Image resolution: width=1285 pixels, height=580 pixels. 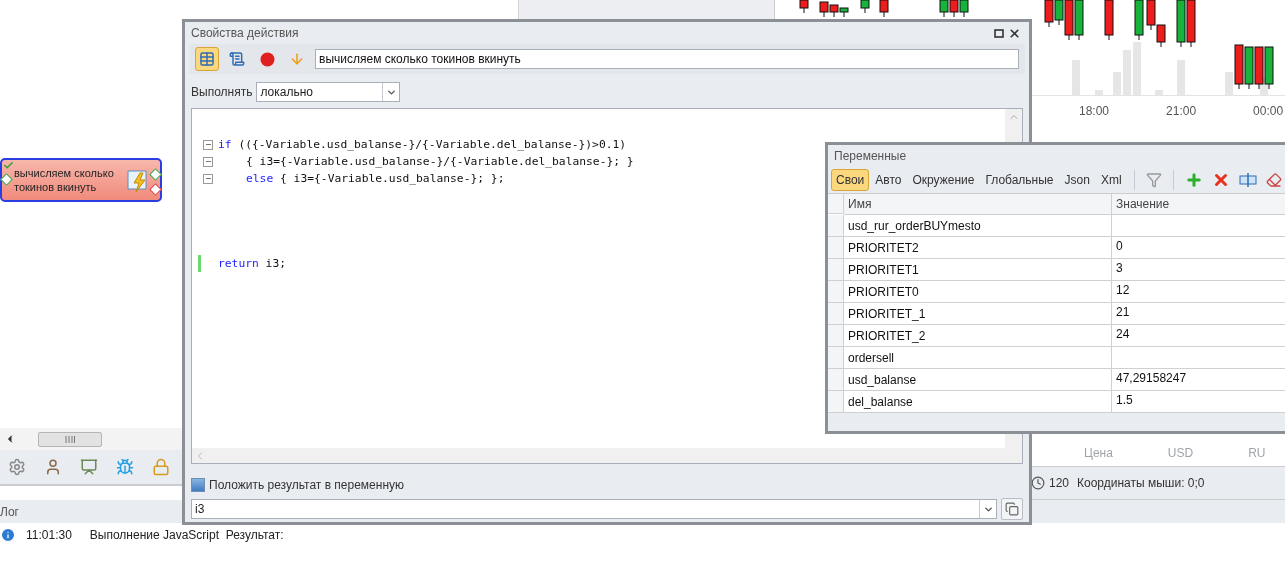 I want to click on variable-name-cell: PRIORITET_1, so click(x=978, y=314).